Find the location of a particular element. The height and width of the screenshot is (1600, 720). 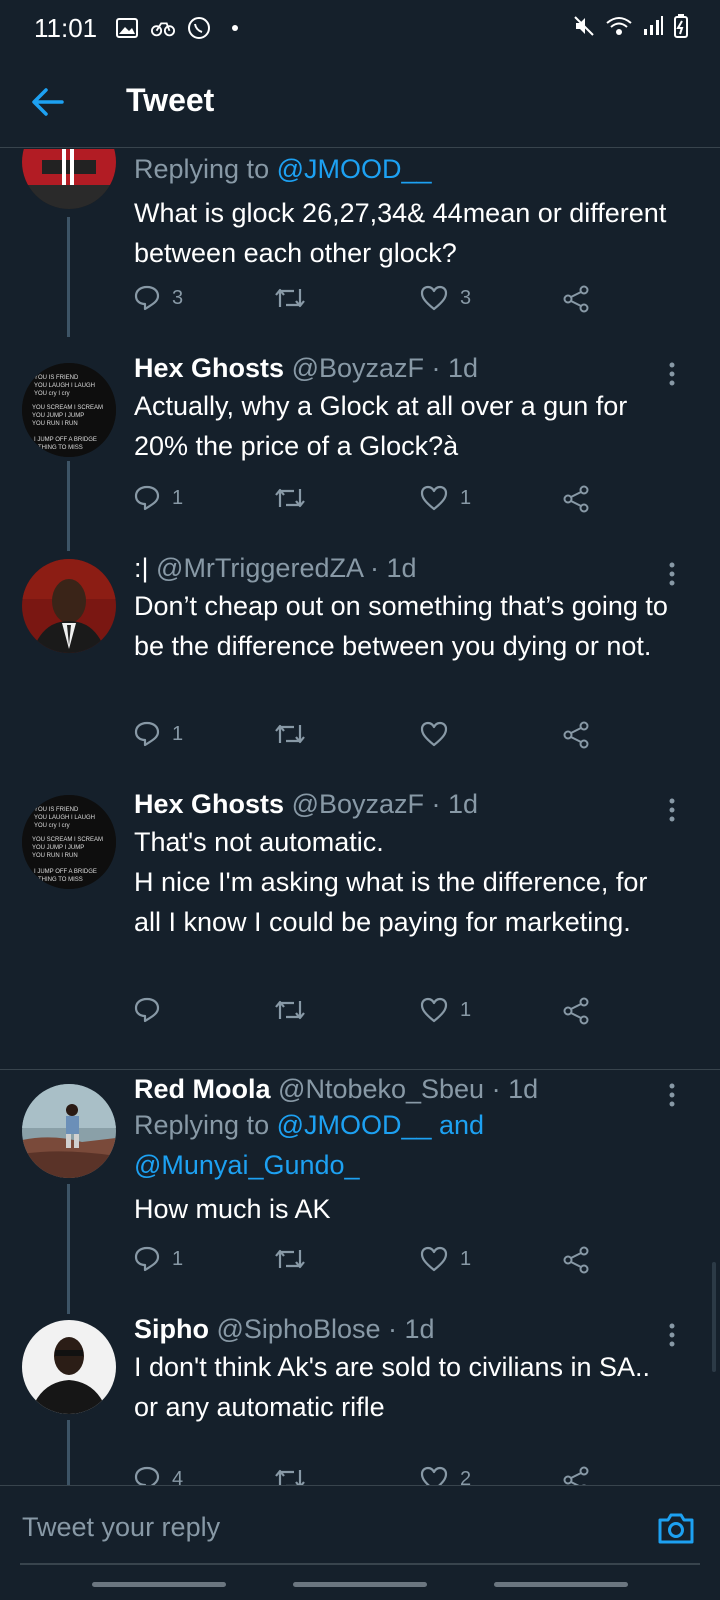

meme-text-line: YOU cry I cry is located at coordinates (52, 826).